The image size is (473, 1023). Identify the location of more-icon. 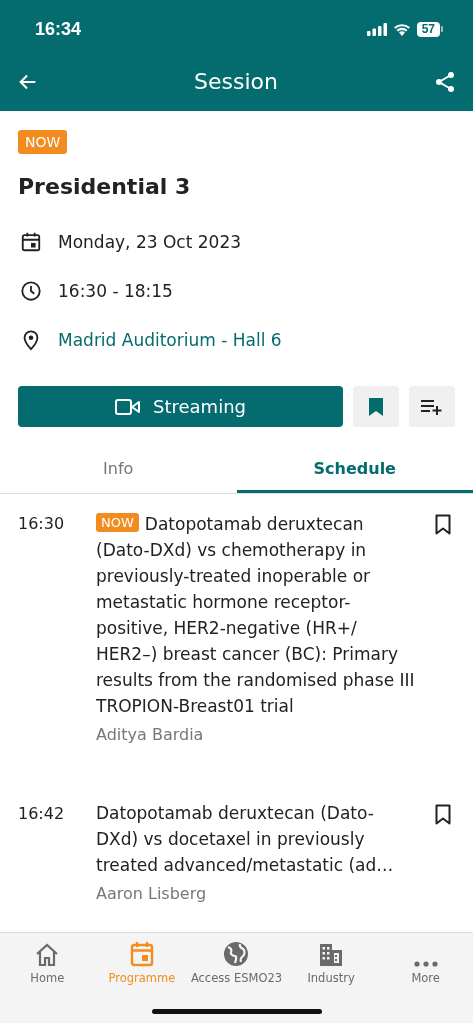
(425, 964).